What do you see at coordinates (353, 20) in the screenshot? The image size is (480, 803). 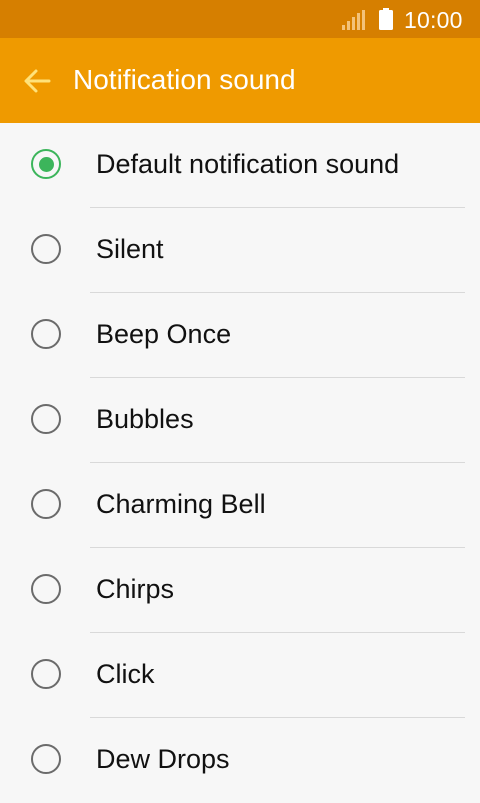 I see `signal-bars-icon` at bounding box center [353, 20].